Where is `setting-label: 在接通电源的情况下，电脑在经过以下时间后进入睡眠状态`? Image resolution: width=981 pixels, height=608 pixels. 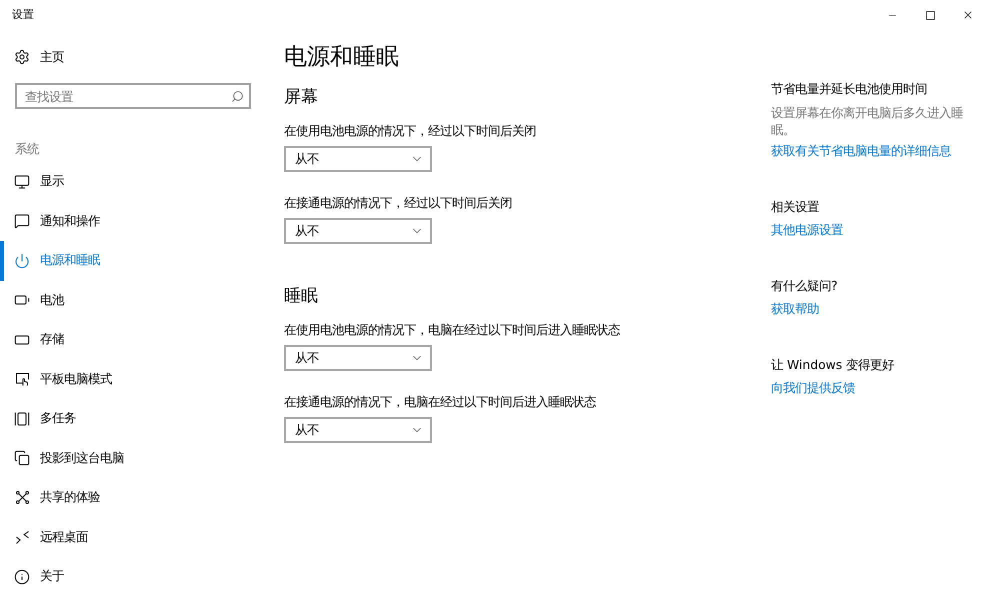 setting-label: 在接通电源的情况下，电脑在经过以下时间后进入睡眠状态 is located at coordinates (440, 402).